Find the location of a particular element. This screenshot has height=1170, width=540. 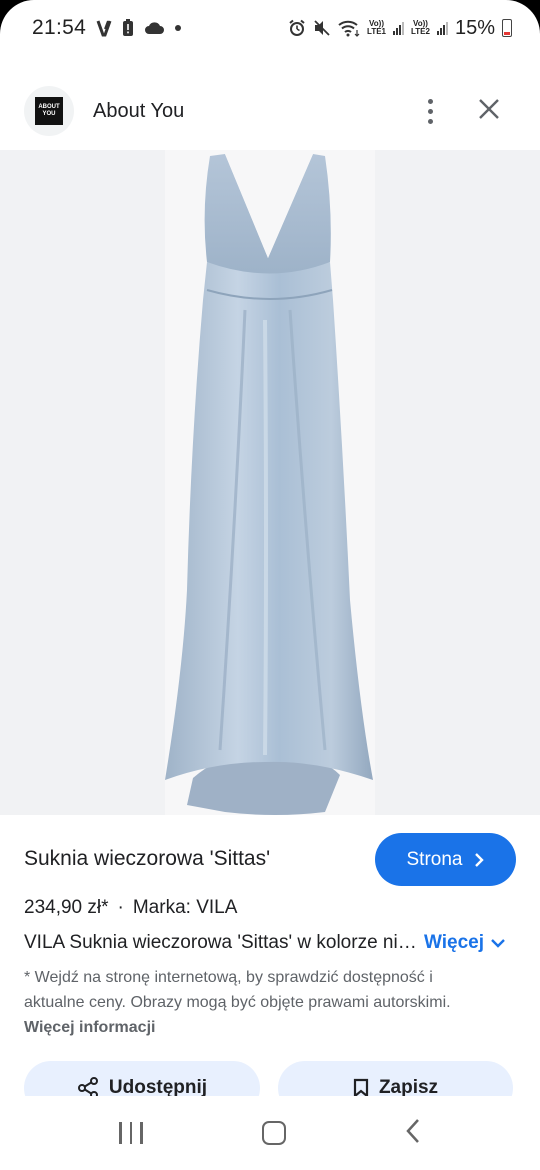

chevron-down-icon is located at coordinates (498, 943).